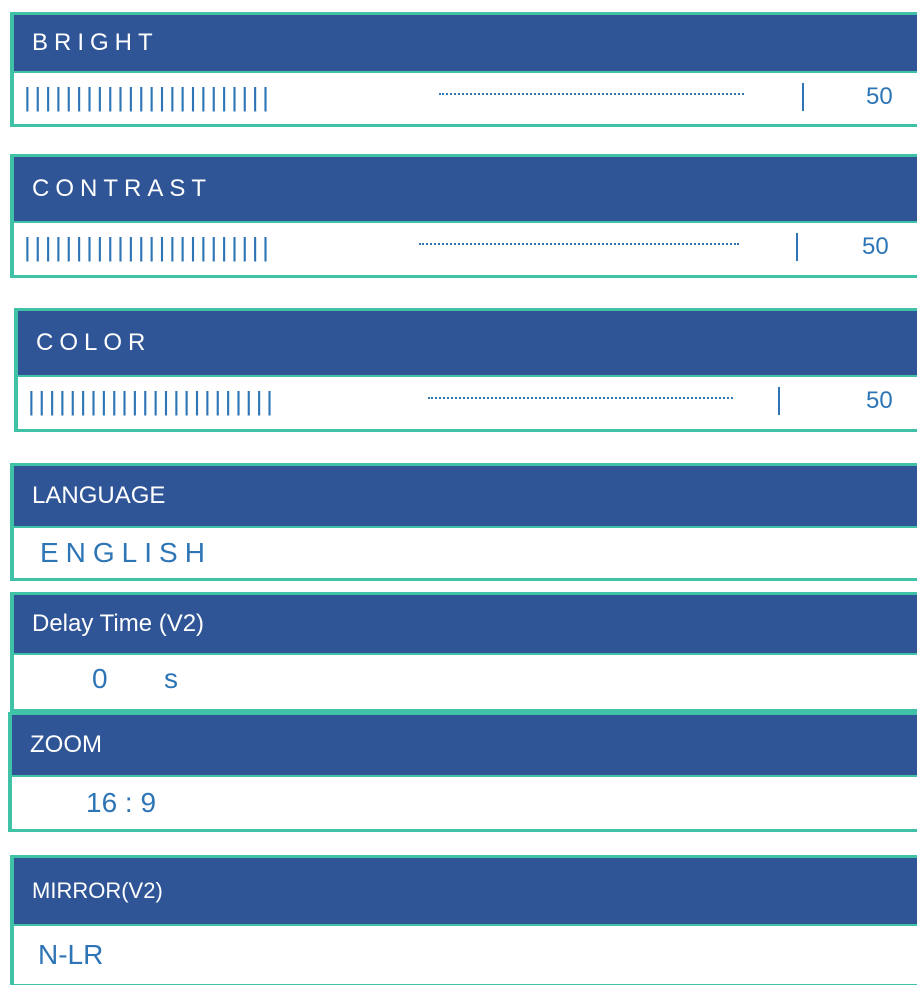 The width and height of the screenshot is (917, 985). Describe the element at coordinates (879, 96) in the screenshot. I see `bright-value: 50` at that location.